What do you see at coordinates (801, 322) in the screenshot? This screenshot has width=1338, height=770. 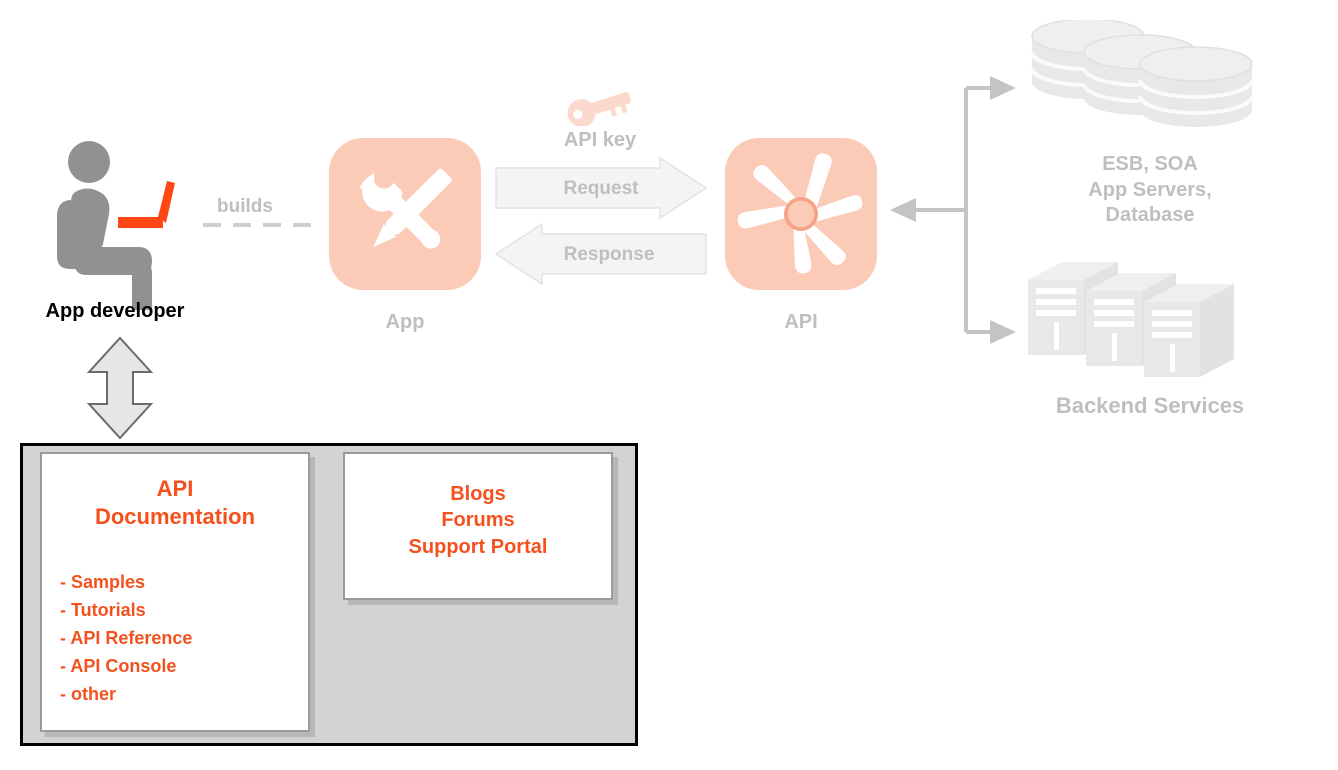 I see `api-label: API` at bounding box center [801, 322].